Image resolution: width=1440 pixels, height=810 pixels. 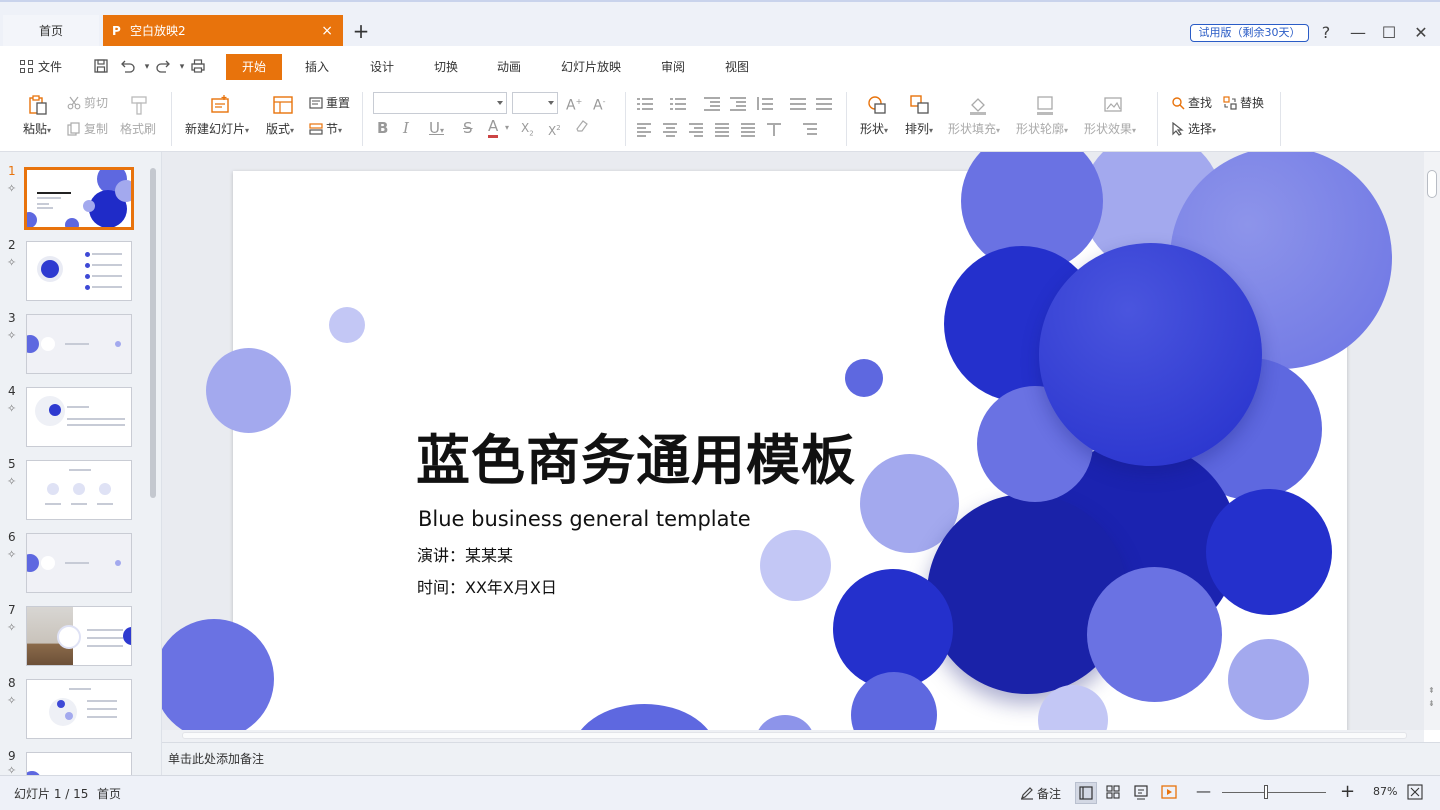 What do you see at coordinates (1243, 103) in the screenshot?
I see `replace-button: 替换` at bounding box center [1243, 103].